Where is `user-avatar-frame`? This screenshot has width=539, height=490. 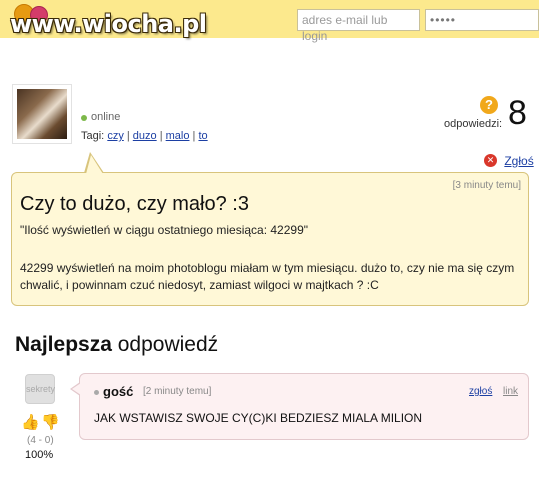
user-avatar-frame is located at coordinates (42, 114).